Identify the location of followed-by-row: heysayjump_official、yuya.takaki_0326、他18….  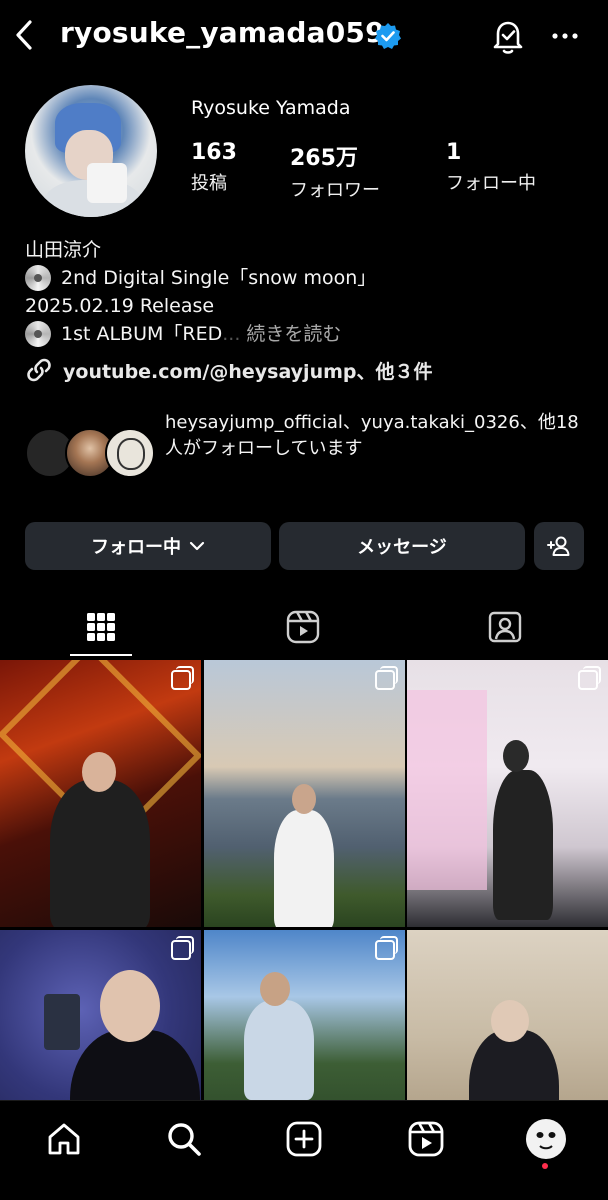
(310, 455).